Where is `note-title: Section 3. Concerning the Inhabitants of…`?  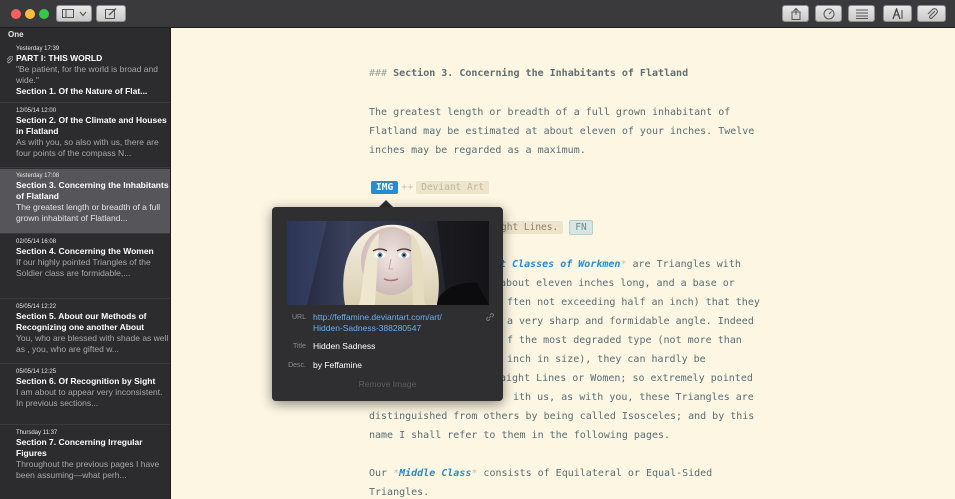 note-title: Section 3. Concerning the Inhabitants of… is located at coordinates (92, 190).